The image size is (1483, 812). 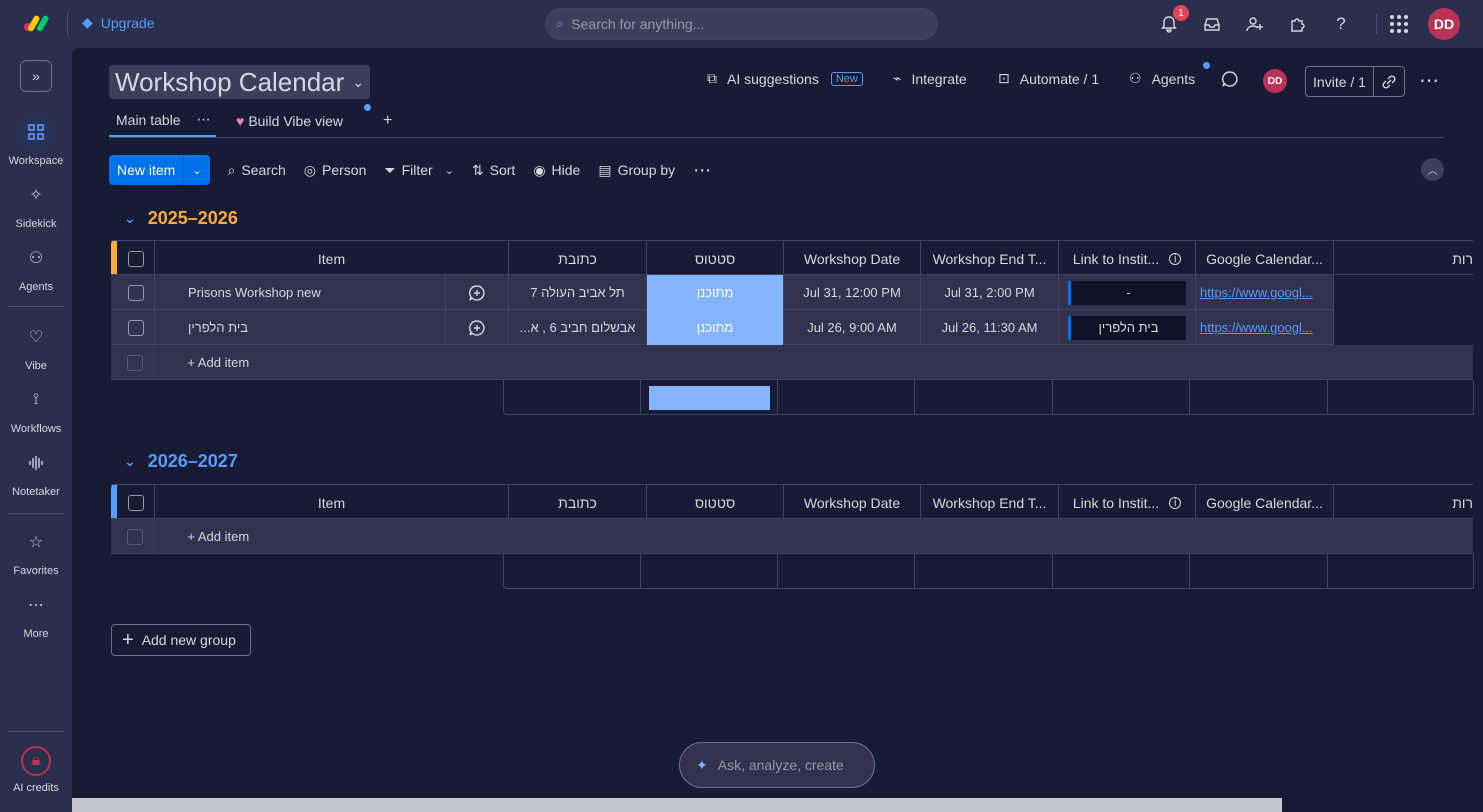 What do you see at coordinates (387, 120) in the screenshot?
I see `add-view-button: +` at bounding box center [387, 120].